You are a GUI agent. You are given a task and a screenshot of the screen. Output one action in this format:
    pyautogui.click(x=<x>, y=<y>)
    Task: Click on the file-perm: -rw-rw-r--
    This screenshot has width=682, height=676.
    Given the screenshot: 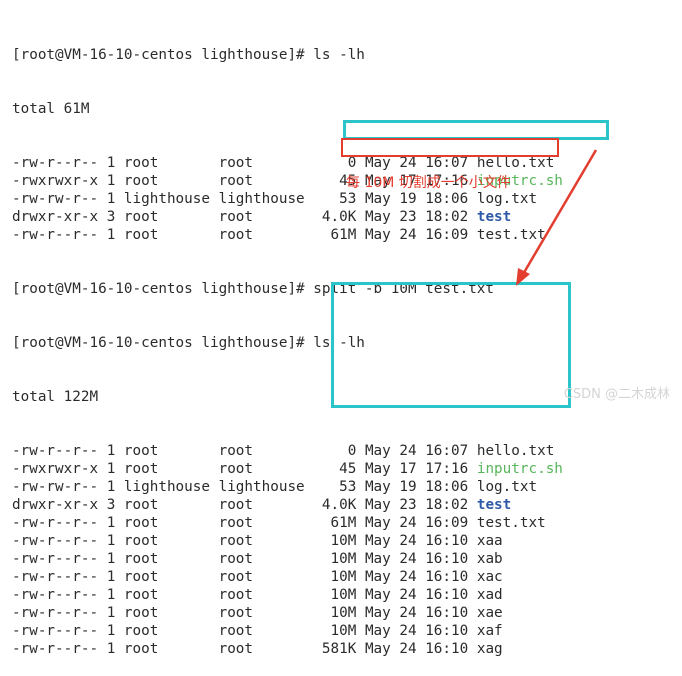 What is the action you would take?
    pyautogui.click(x=59, y=487)
    